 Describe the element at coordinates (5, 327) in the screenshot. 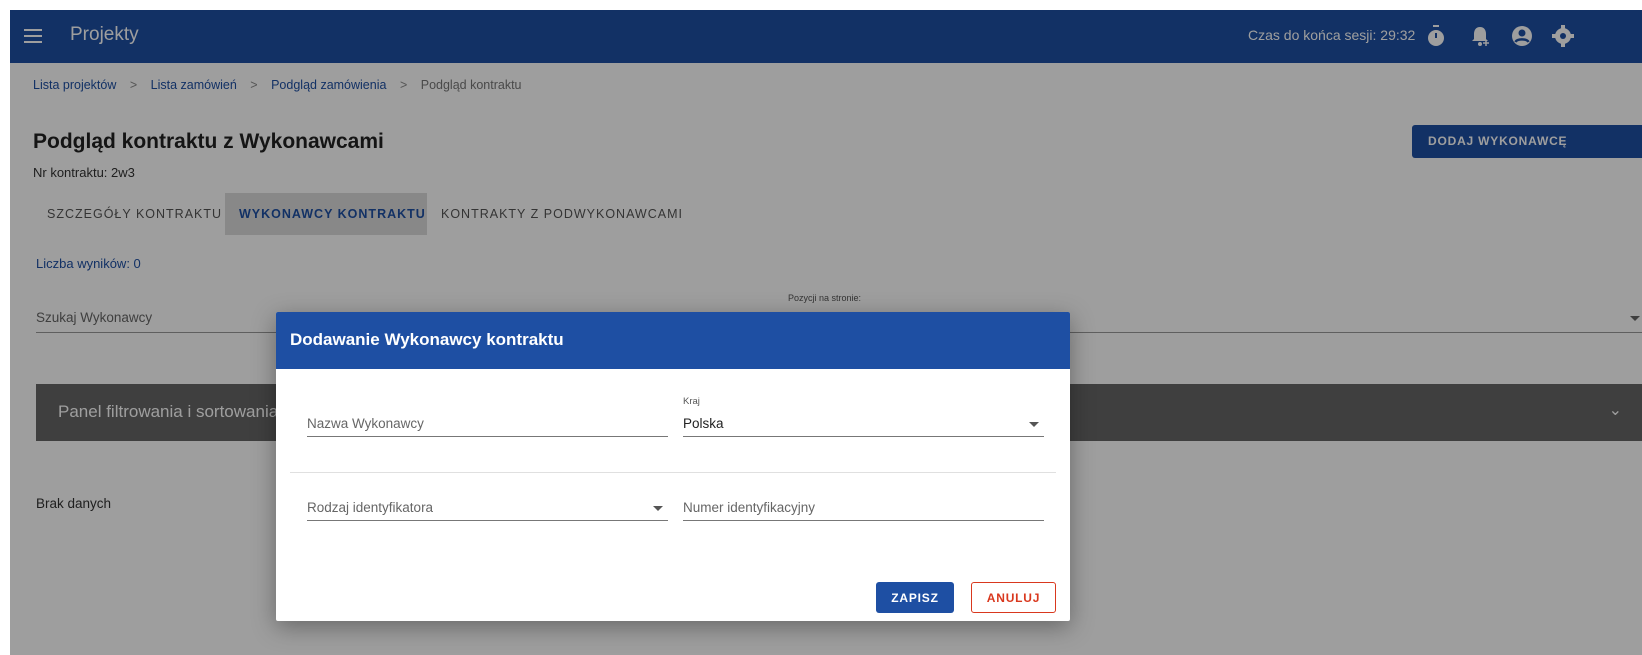

I see `window-frame-left` at that location.